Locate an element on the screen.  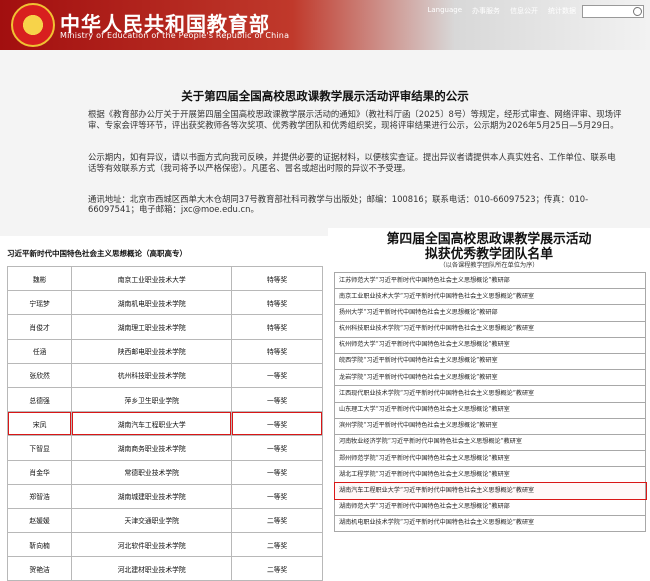
top-link-services: 办事服务 is located at coordinates (486, 11).